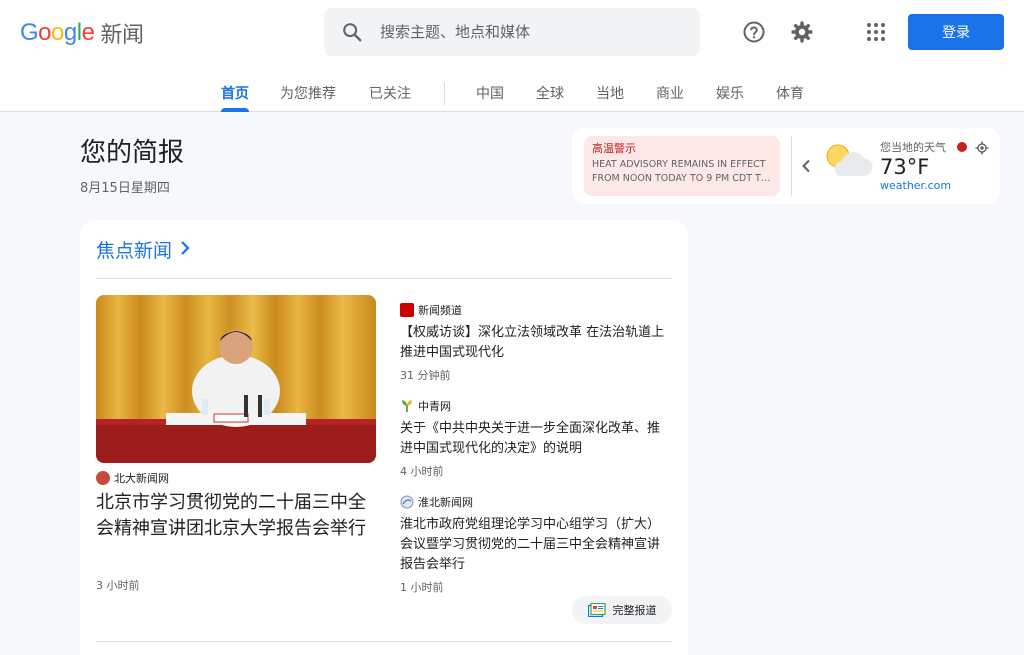 The width and height of the screenshot is (1024, 655). What do you see at coordinates (536, 439) in the screenshot?
I see `story-title: 关于《中共中央关于进一步全面深化改革、推进中国式现代化的决定》的说明` at bounding box center [536, 439].